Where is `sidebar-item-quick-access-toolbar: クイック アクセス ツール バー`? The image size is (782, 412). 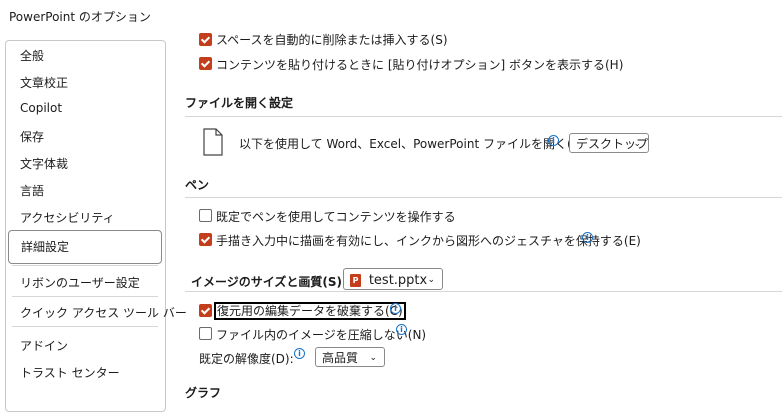 sidebar-item-quick-access-toolbar: クイック アクセス ツール バー is located at coordinates (103, 312).